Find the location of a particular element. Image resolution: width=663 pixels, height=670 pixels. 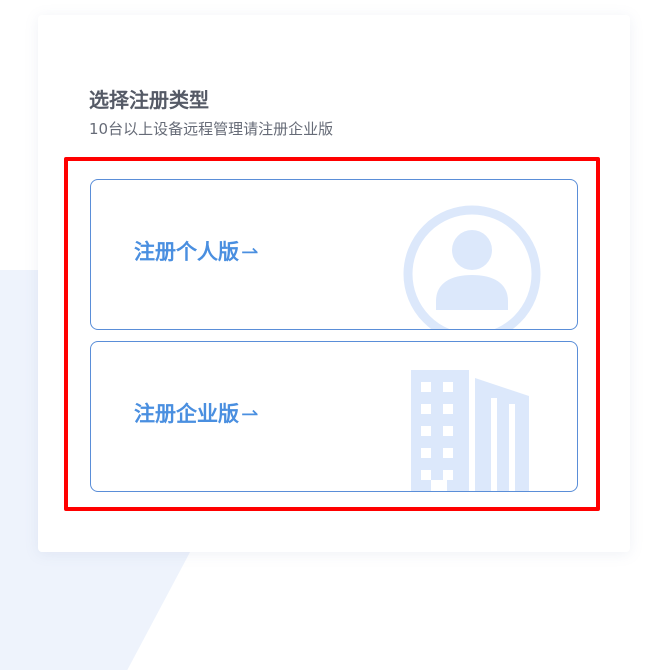

register-enterprise-label: 注册企业版⇀ is located at coordinates (196, 414).